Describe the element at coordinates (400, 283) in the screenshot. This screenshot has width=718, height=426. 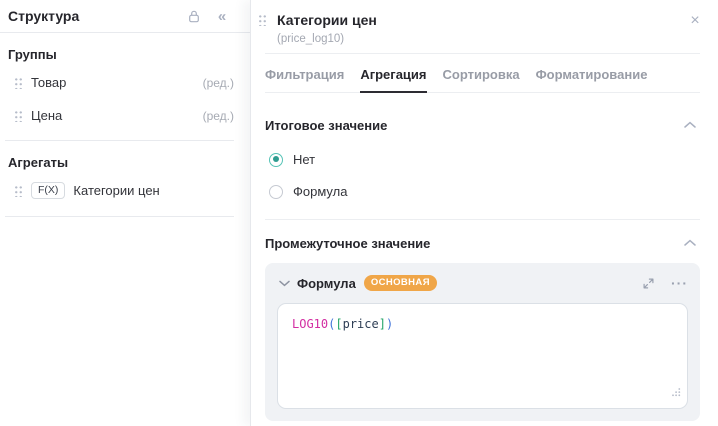
I see `main-formula-badge: ОСНОВНАЯ` at that location.